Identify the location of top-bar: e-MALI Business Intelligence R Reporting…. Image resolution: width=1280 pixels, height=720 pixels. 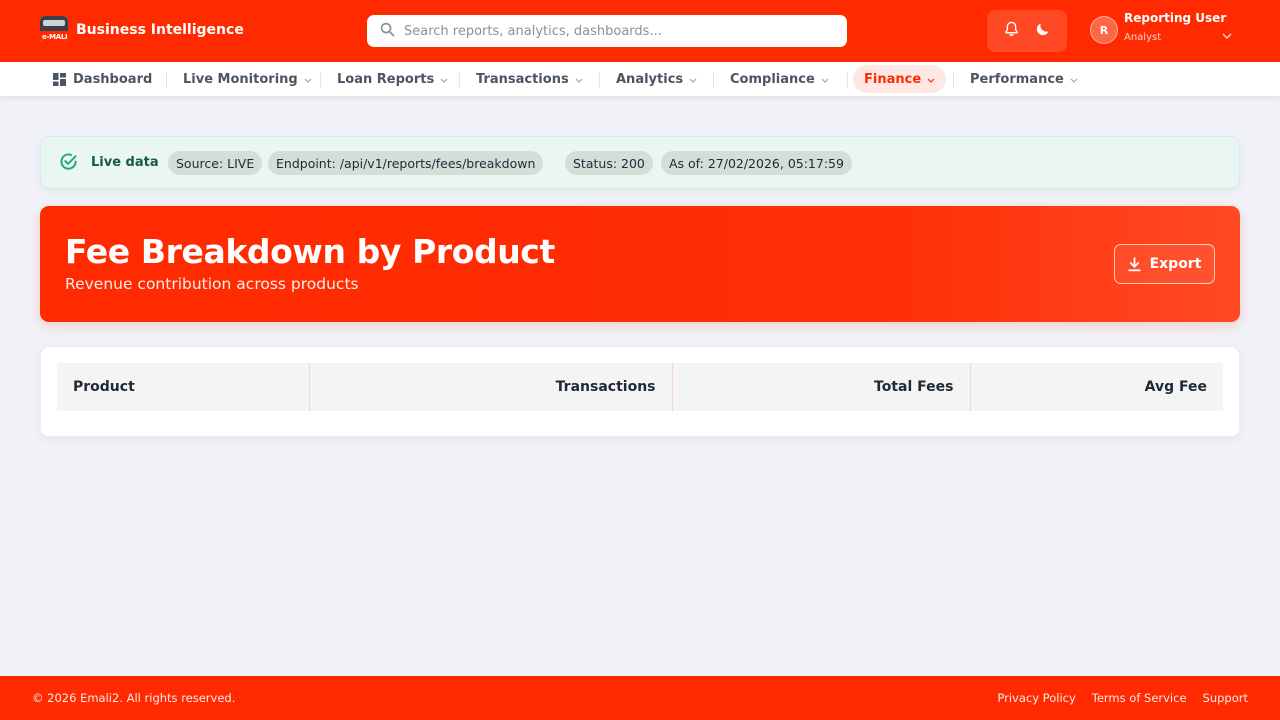
(640, 31).